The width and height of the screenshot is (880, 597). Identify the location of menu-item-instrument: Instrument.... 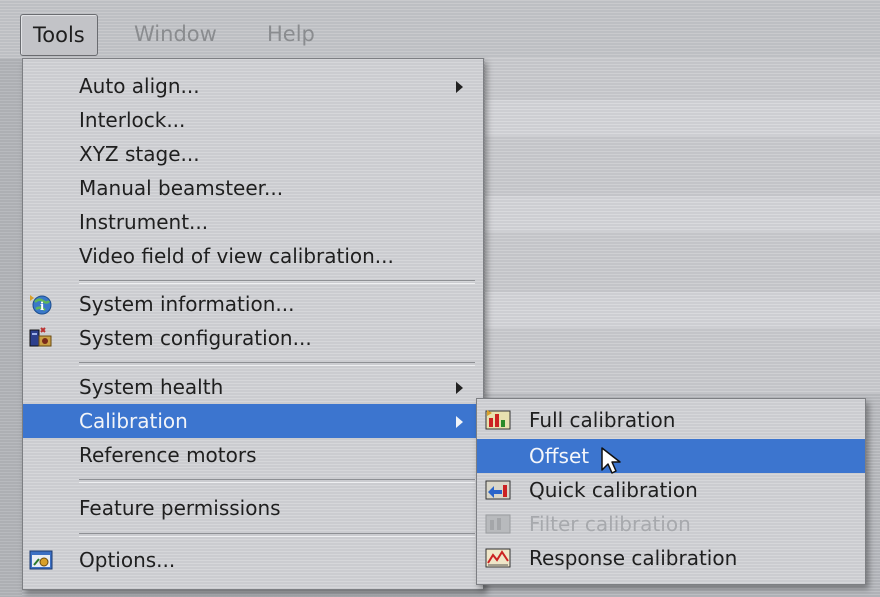
(253, 222).